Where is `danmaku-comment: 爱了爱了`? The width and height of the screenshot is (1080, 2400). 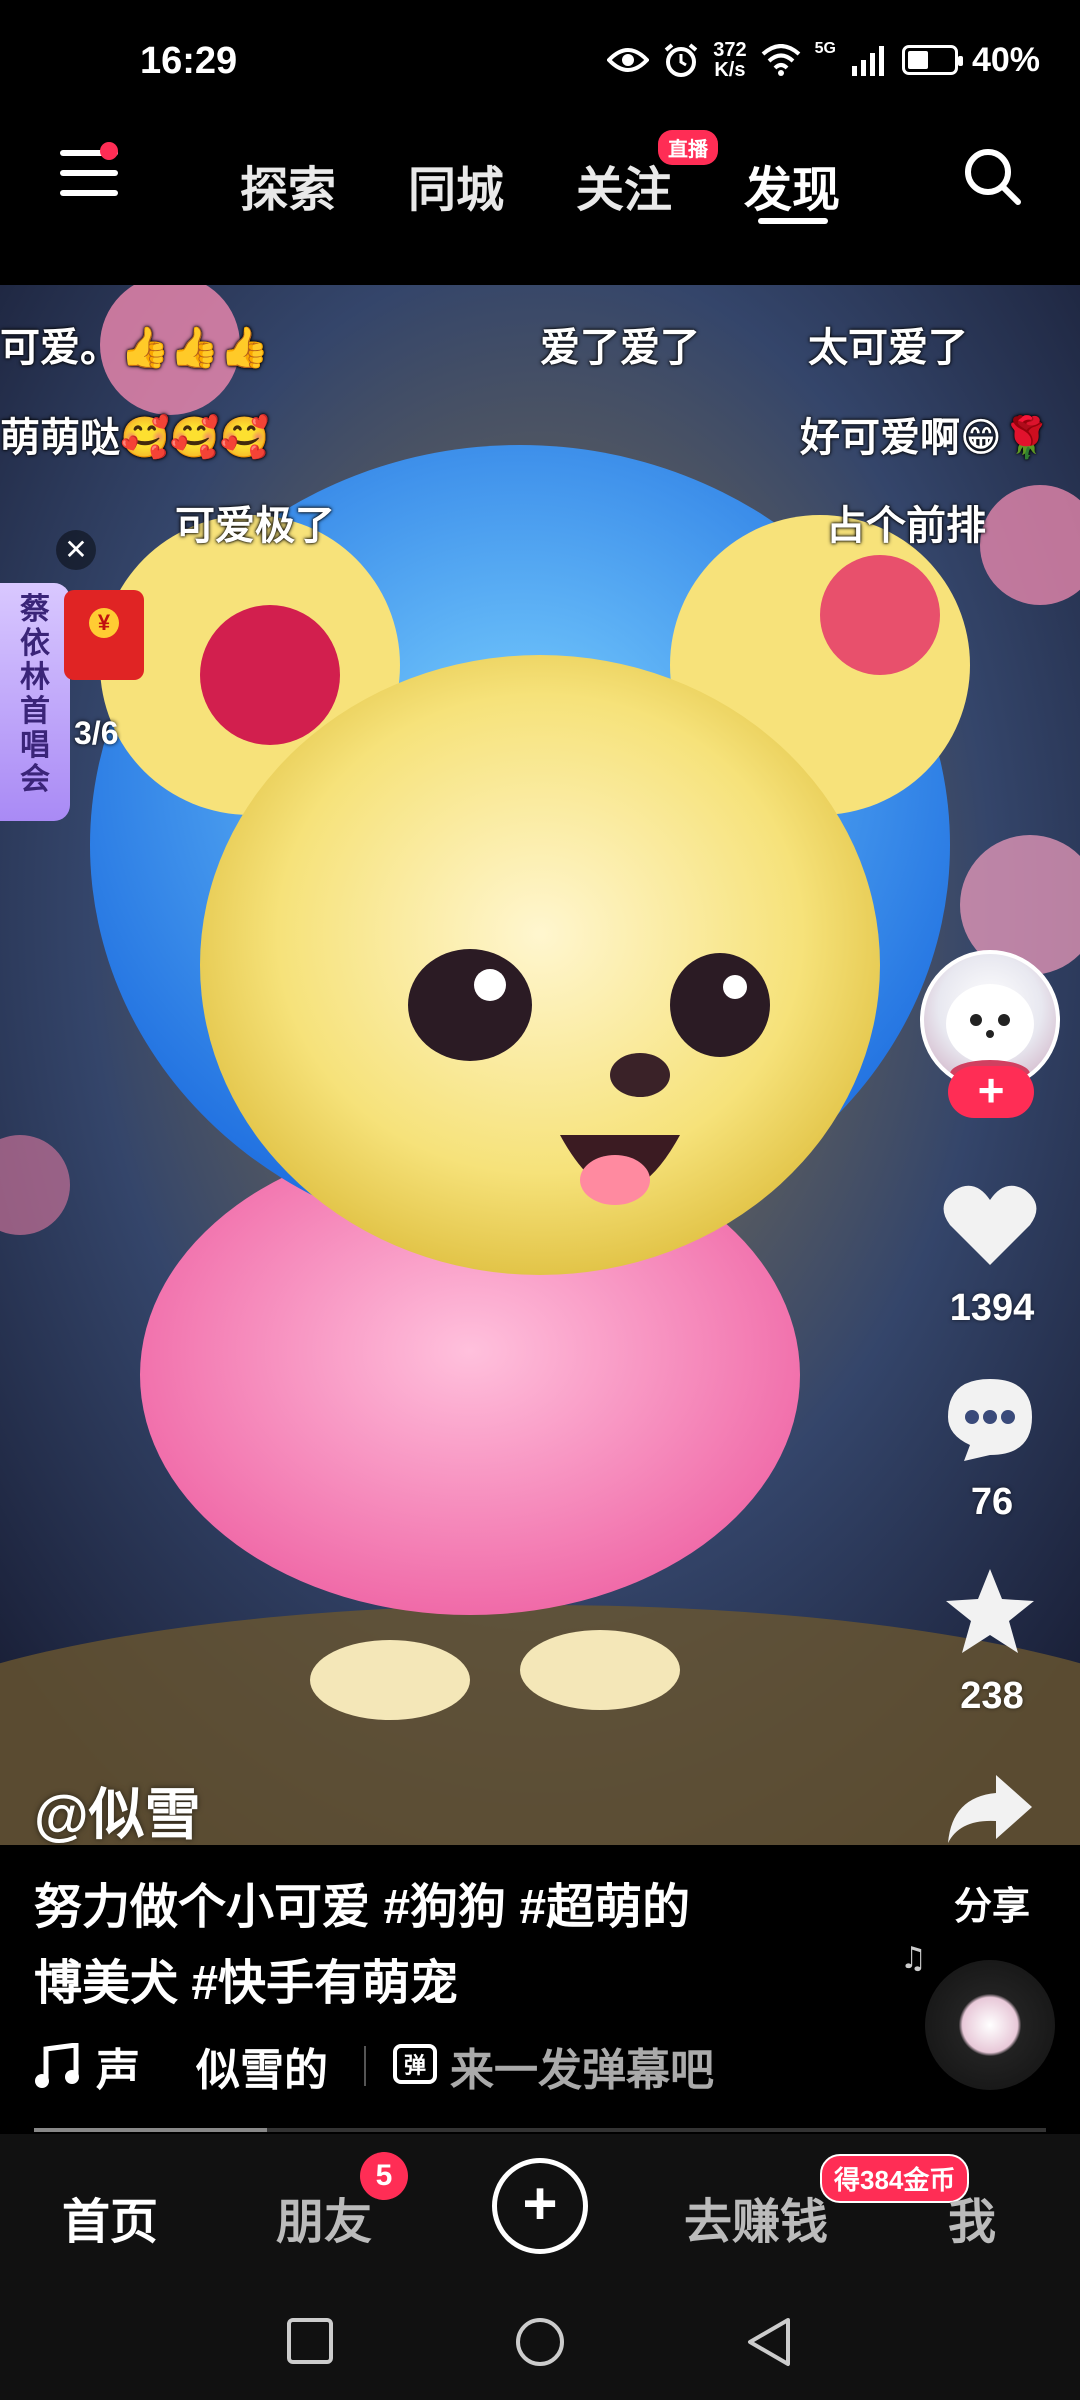
danmaku-comment: 爱了爱了 is located at coordinates (620, 348).